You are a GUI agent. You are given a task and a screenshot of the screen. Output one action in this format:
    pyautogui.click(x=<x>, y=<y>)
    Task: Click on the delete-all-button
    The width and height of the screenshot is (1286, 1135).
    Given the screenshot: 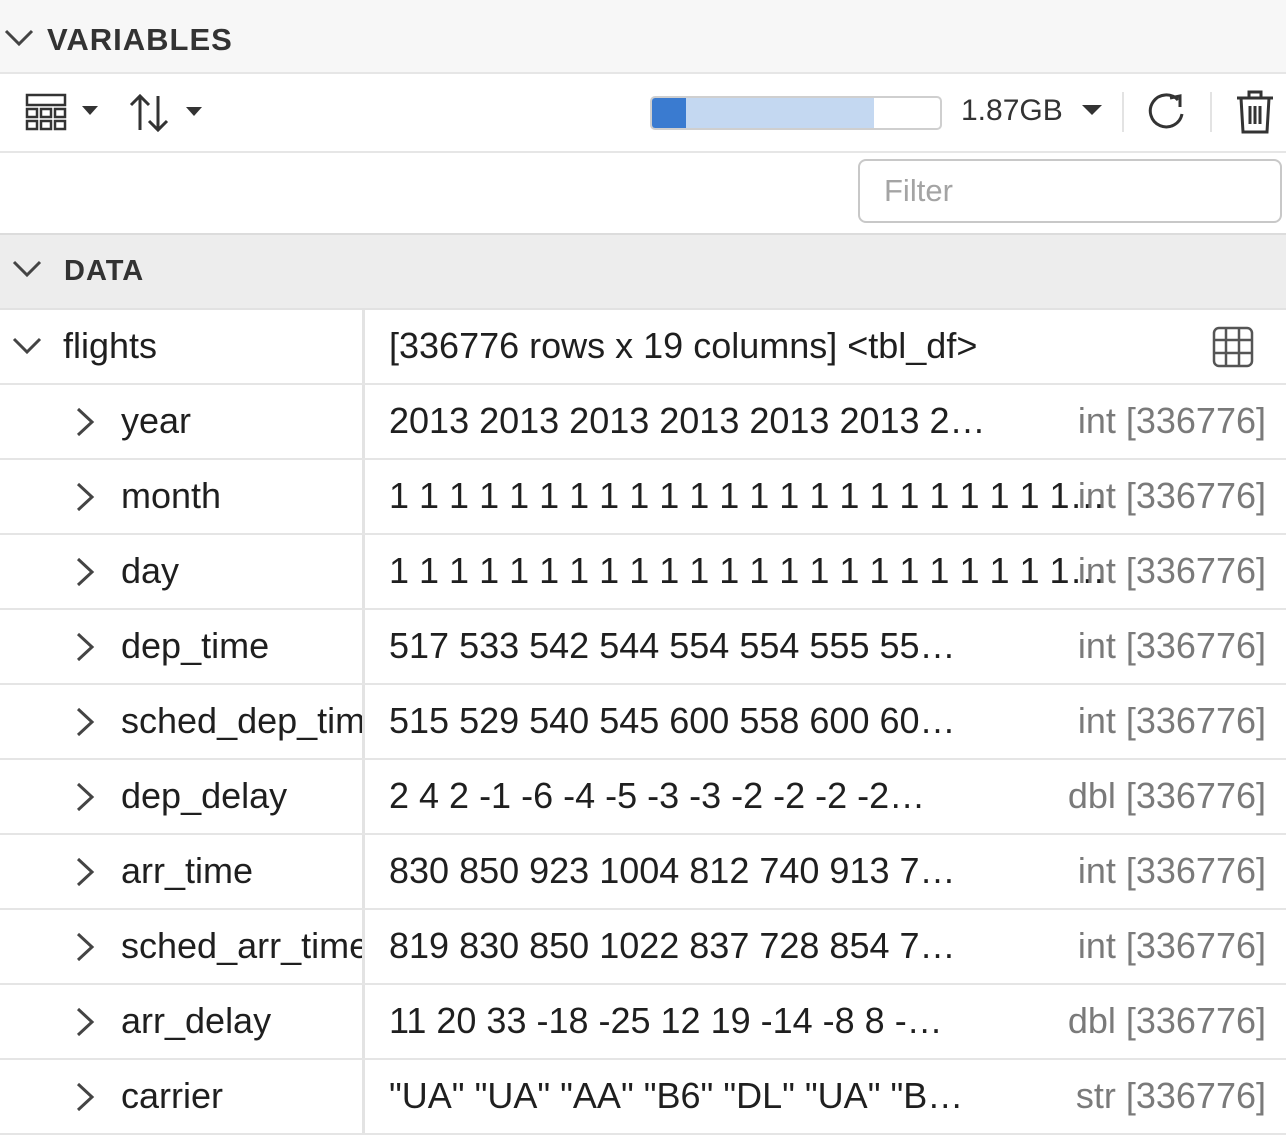 What is the action you would take?
    pyautogui.click(x=1255, y=114)
    